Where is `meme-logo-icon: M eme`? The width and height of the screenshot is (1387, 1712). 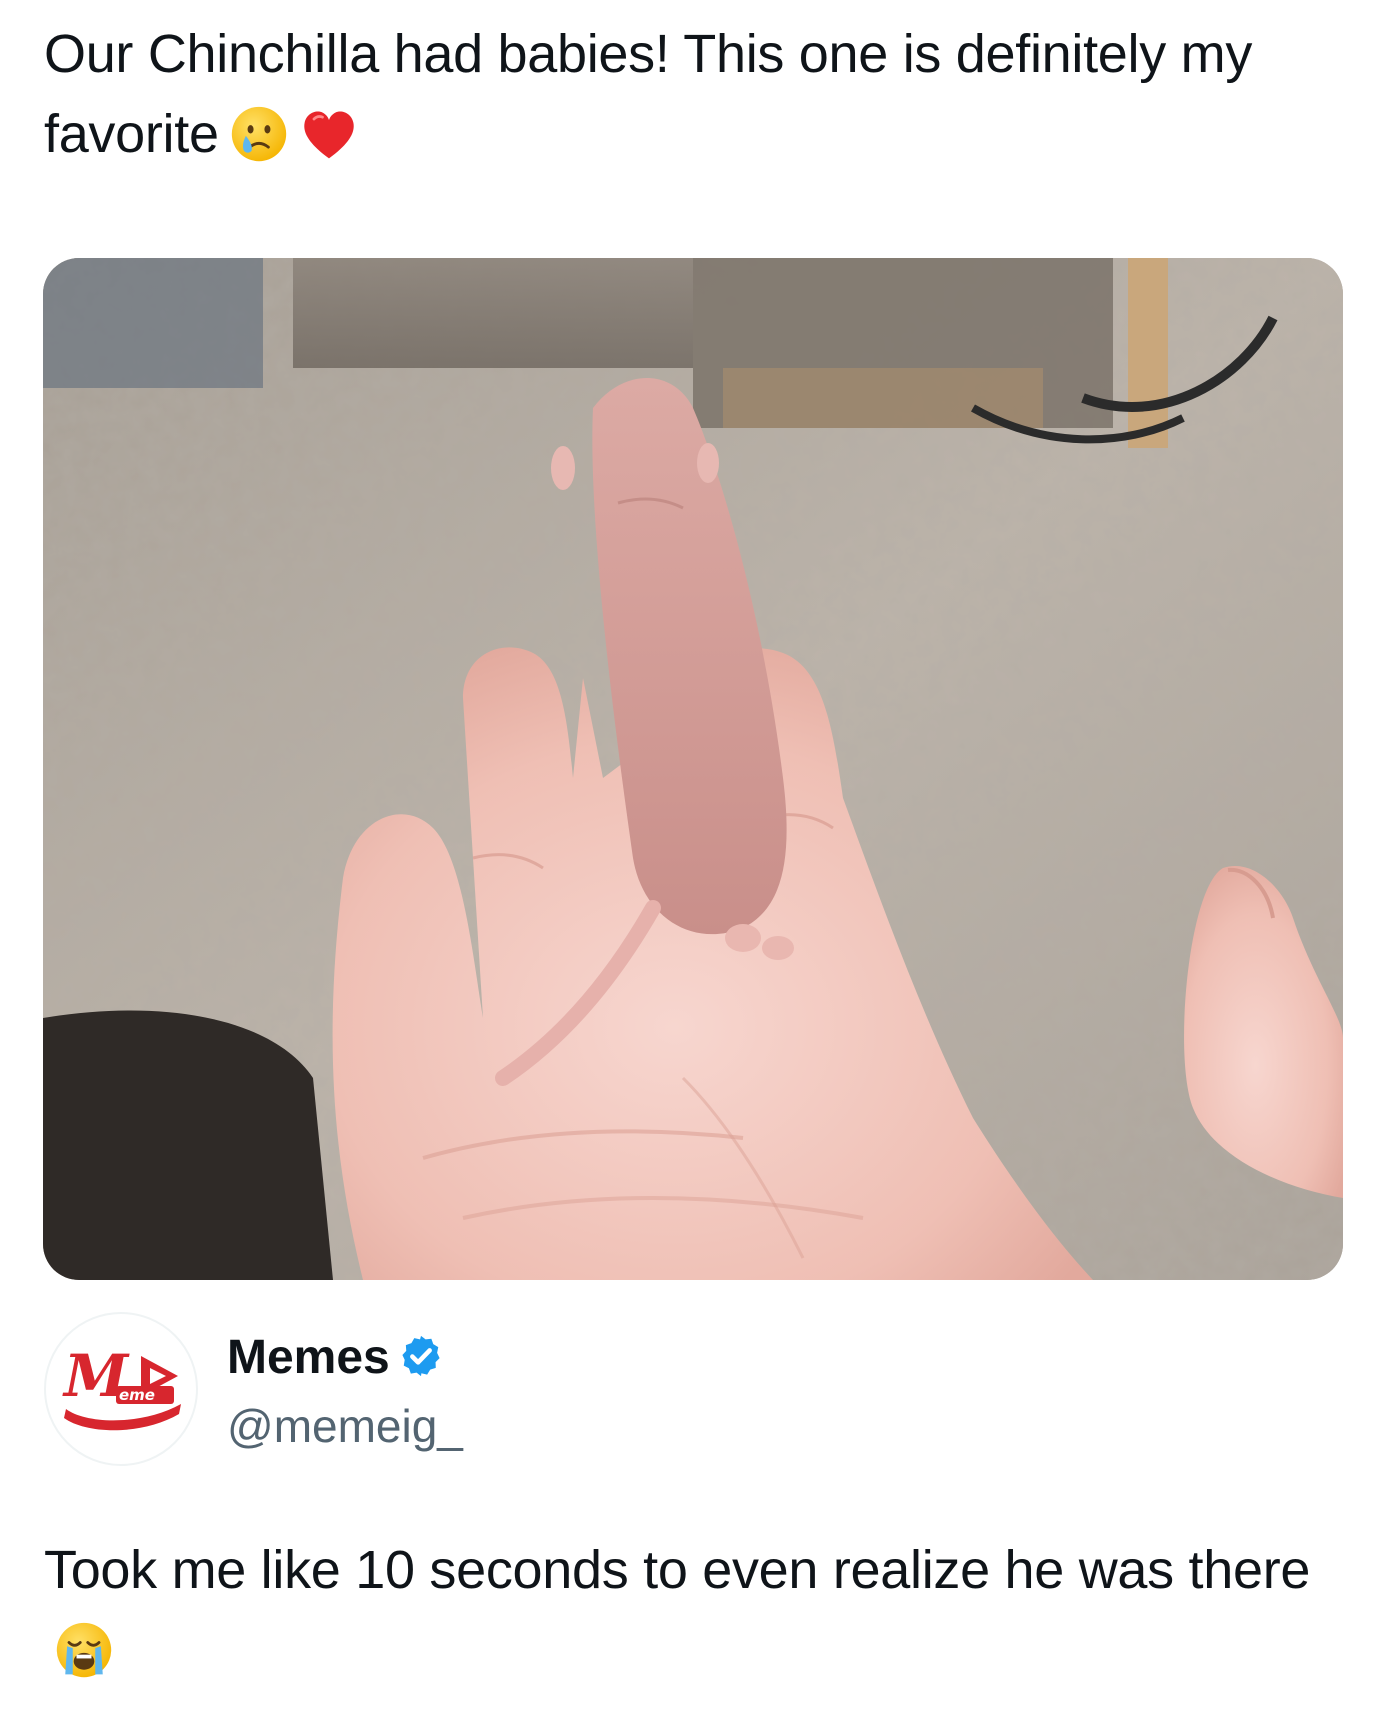
meme-logo-icon: M eme is located at coordinates (121, 1386).